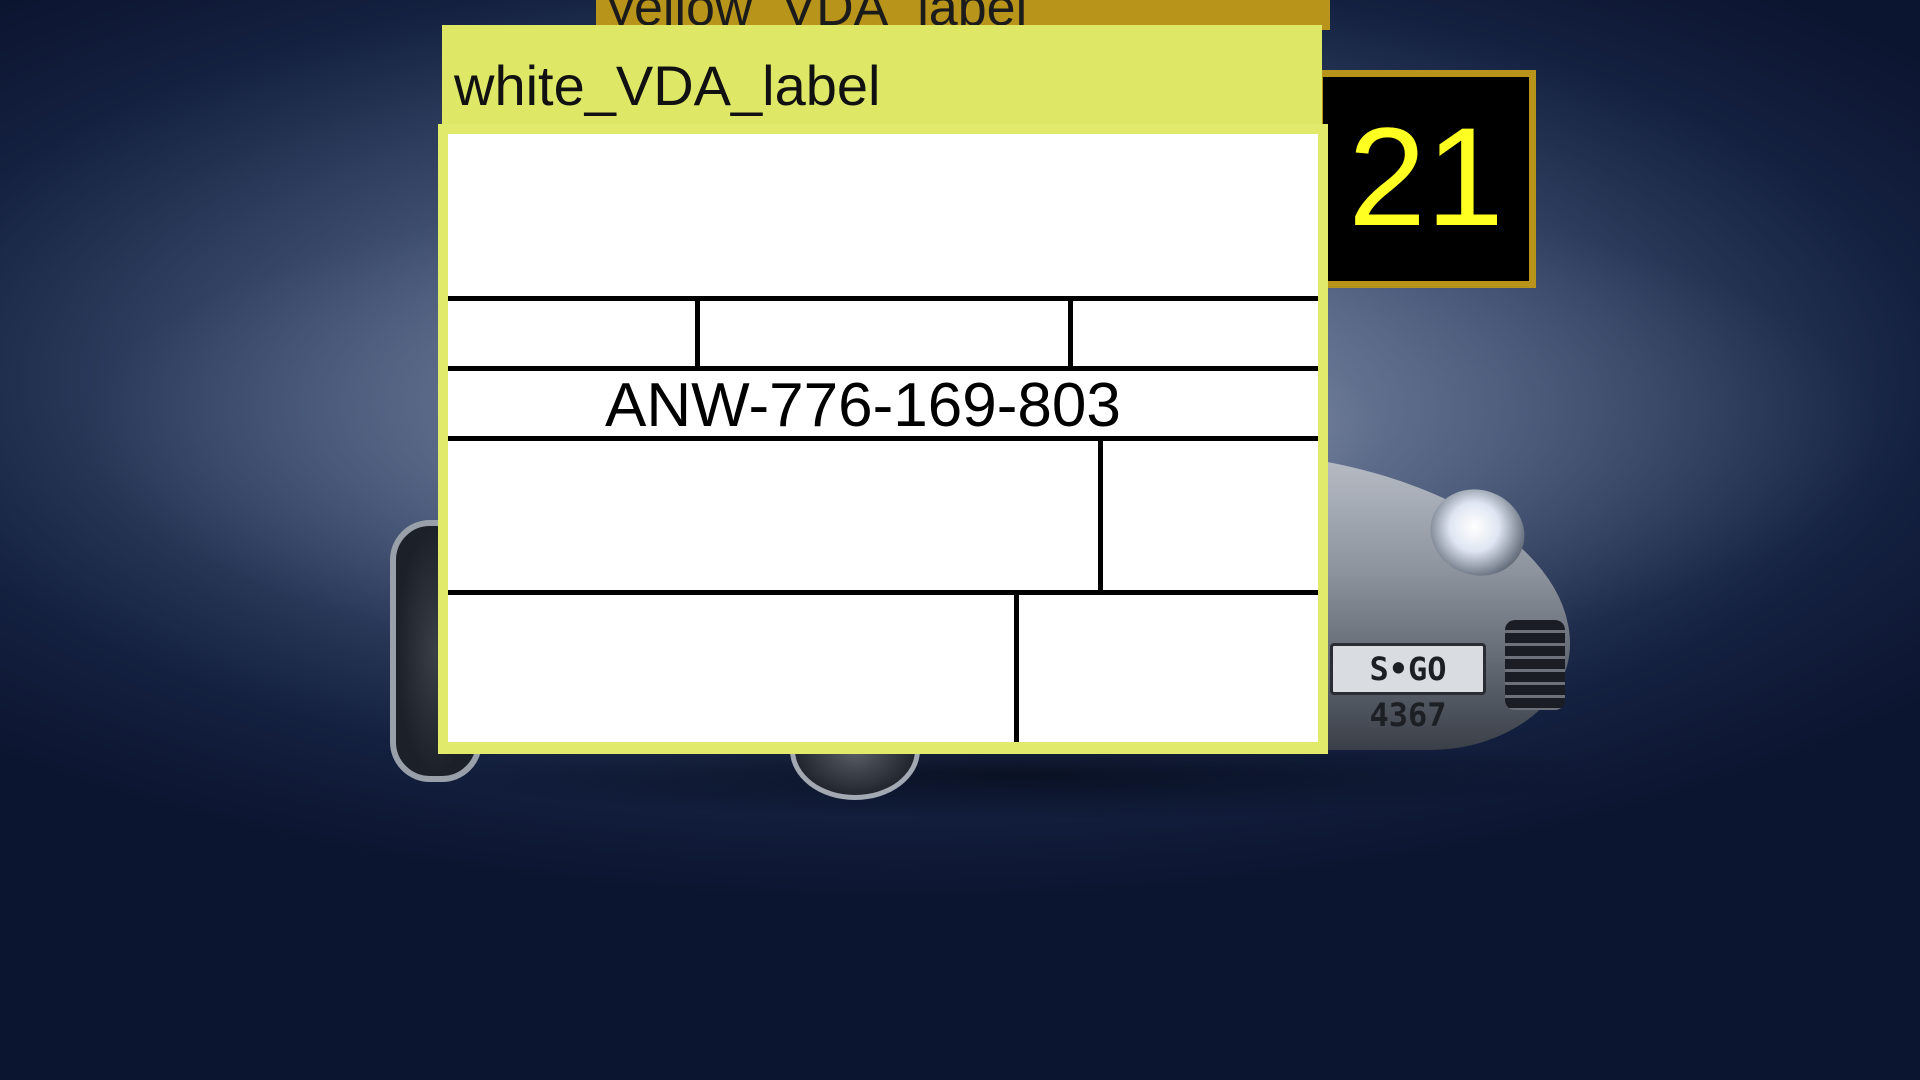 Image resolution: width=1920 pixels, height=1080 pixels. What do you see at coordinates (882, 77) in the screenshot?
I see `white-vda-label-header: white_VDA_label` at bounding box center [882, 77].